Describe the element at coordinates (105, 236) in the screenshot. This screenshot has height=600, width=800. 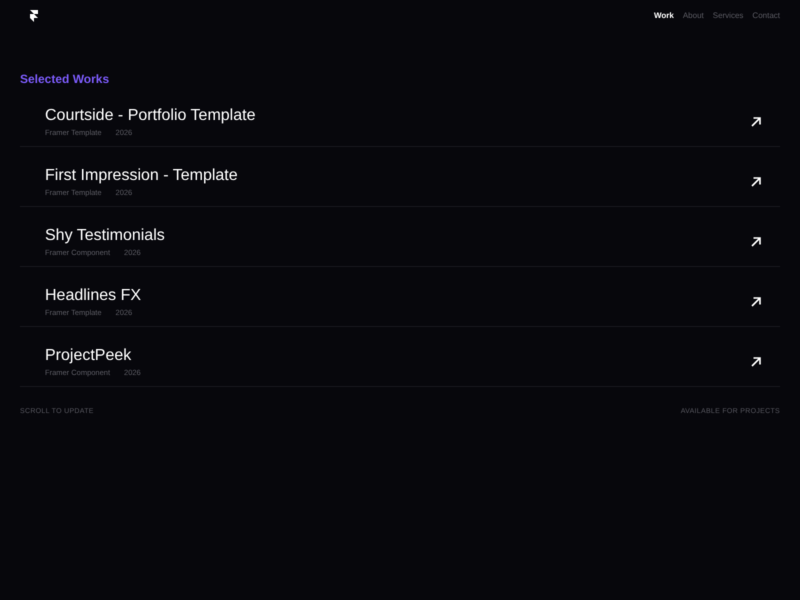
I see `project-title: Shy Testimonials` at that location.